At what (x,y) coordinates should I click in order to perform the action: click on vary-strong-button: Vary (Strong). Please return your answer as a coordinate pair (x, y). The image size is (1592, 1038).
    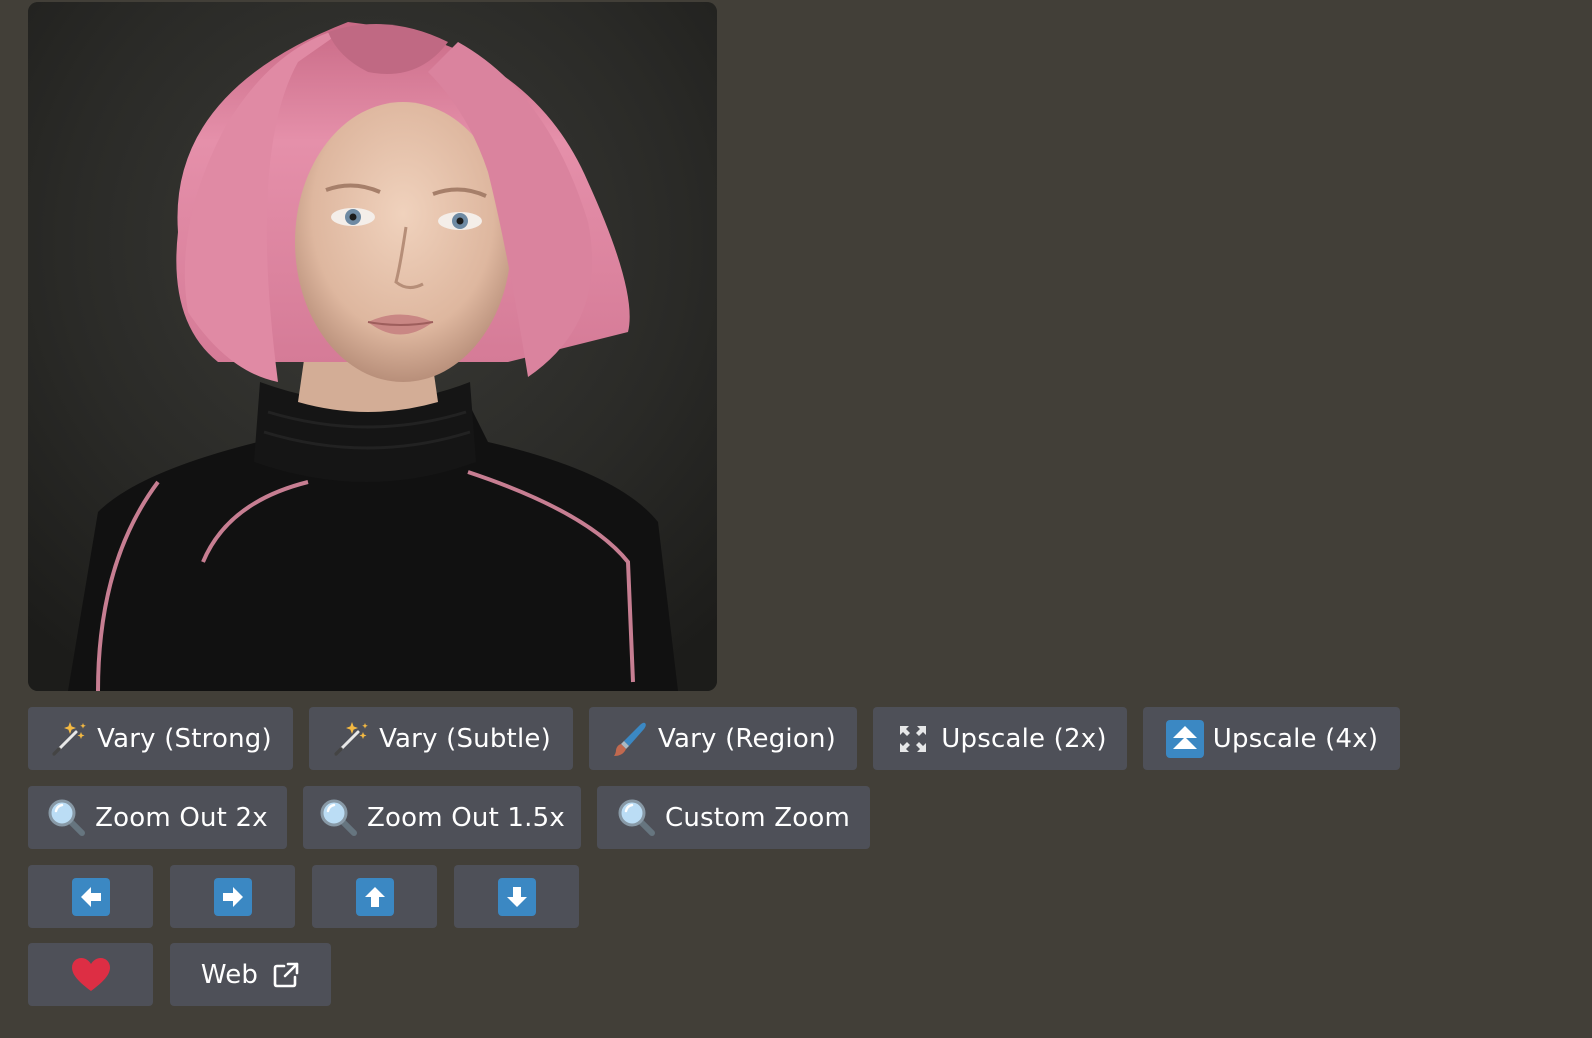
    Looking at the image, I should click on (160, 738).